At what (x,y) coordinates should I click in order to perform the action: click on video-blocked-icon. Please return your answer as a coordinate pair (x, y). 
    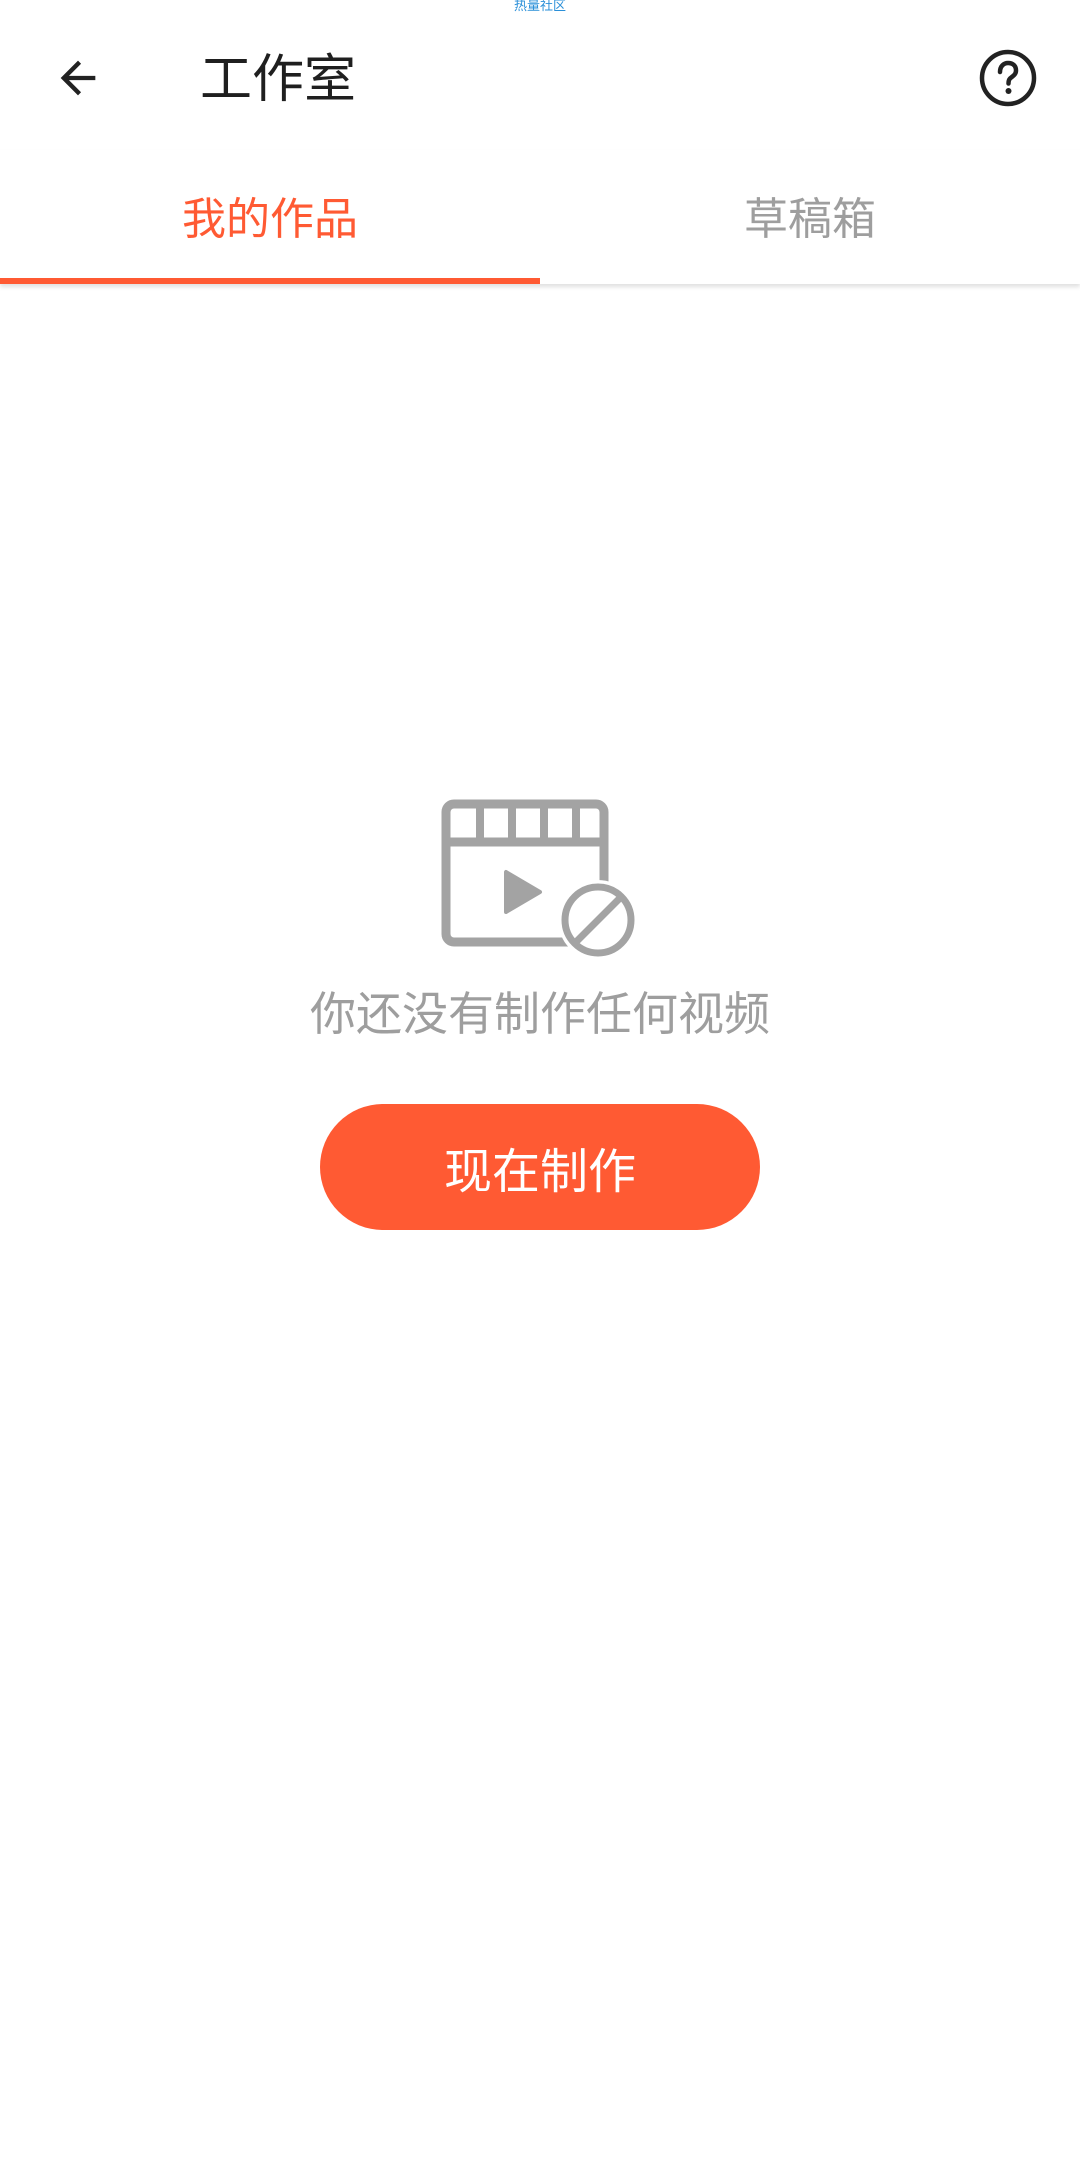
    Looking at the image, I should click on (539, 879).